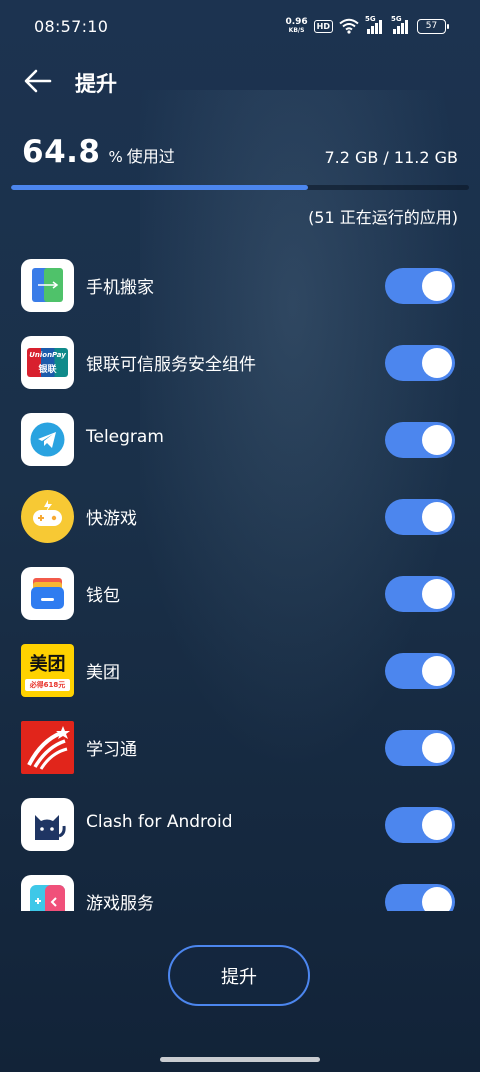 Image resolution: width=480 pixels, height=1072 pixels. I want to click on battery-level: 57, so click(431, 26).